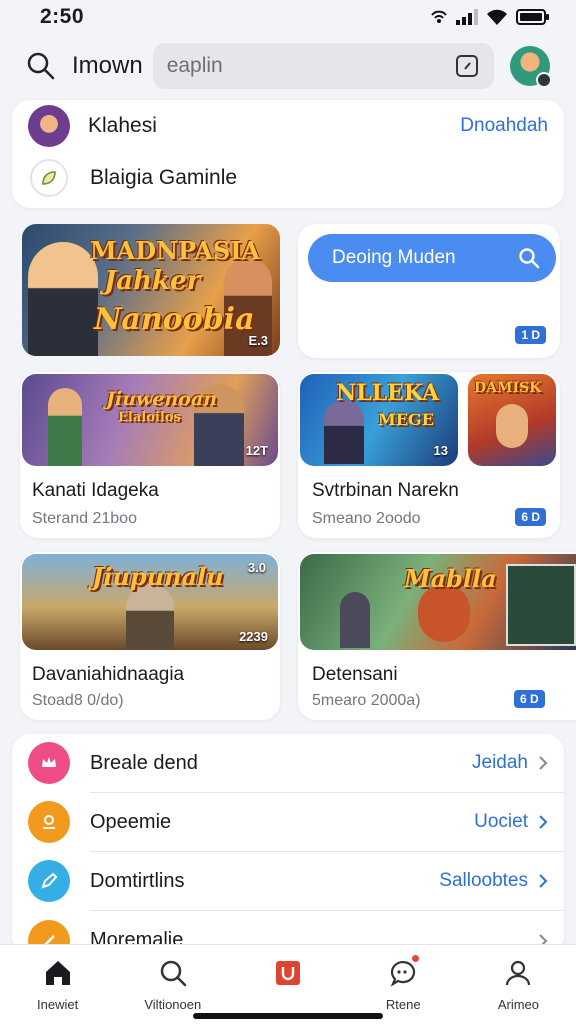 This screenshot has height=1024, width=576. I want to click on settings-item-label: Domtirtlins, so click(137, 880).